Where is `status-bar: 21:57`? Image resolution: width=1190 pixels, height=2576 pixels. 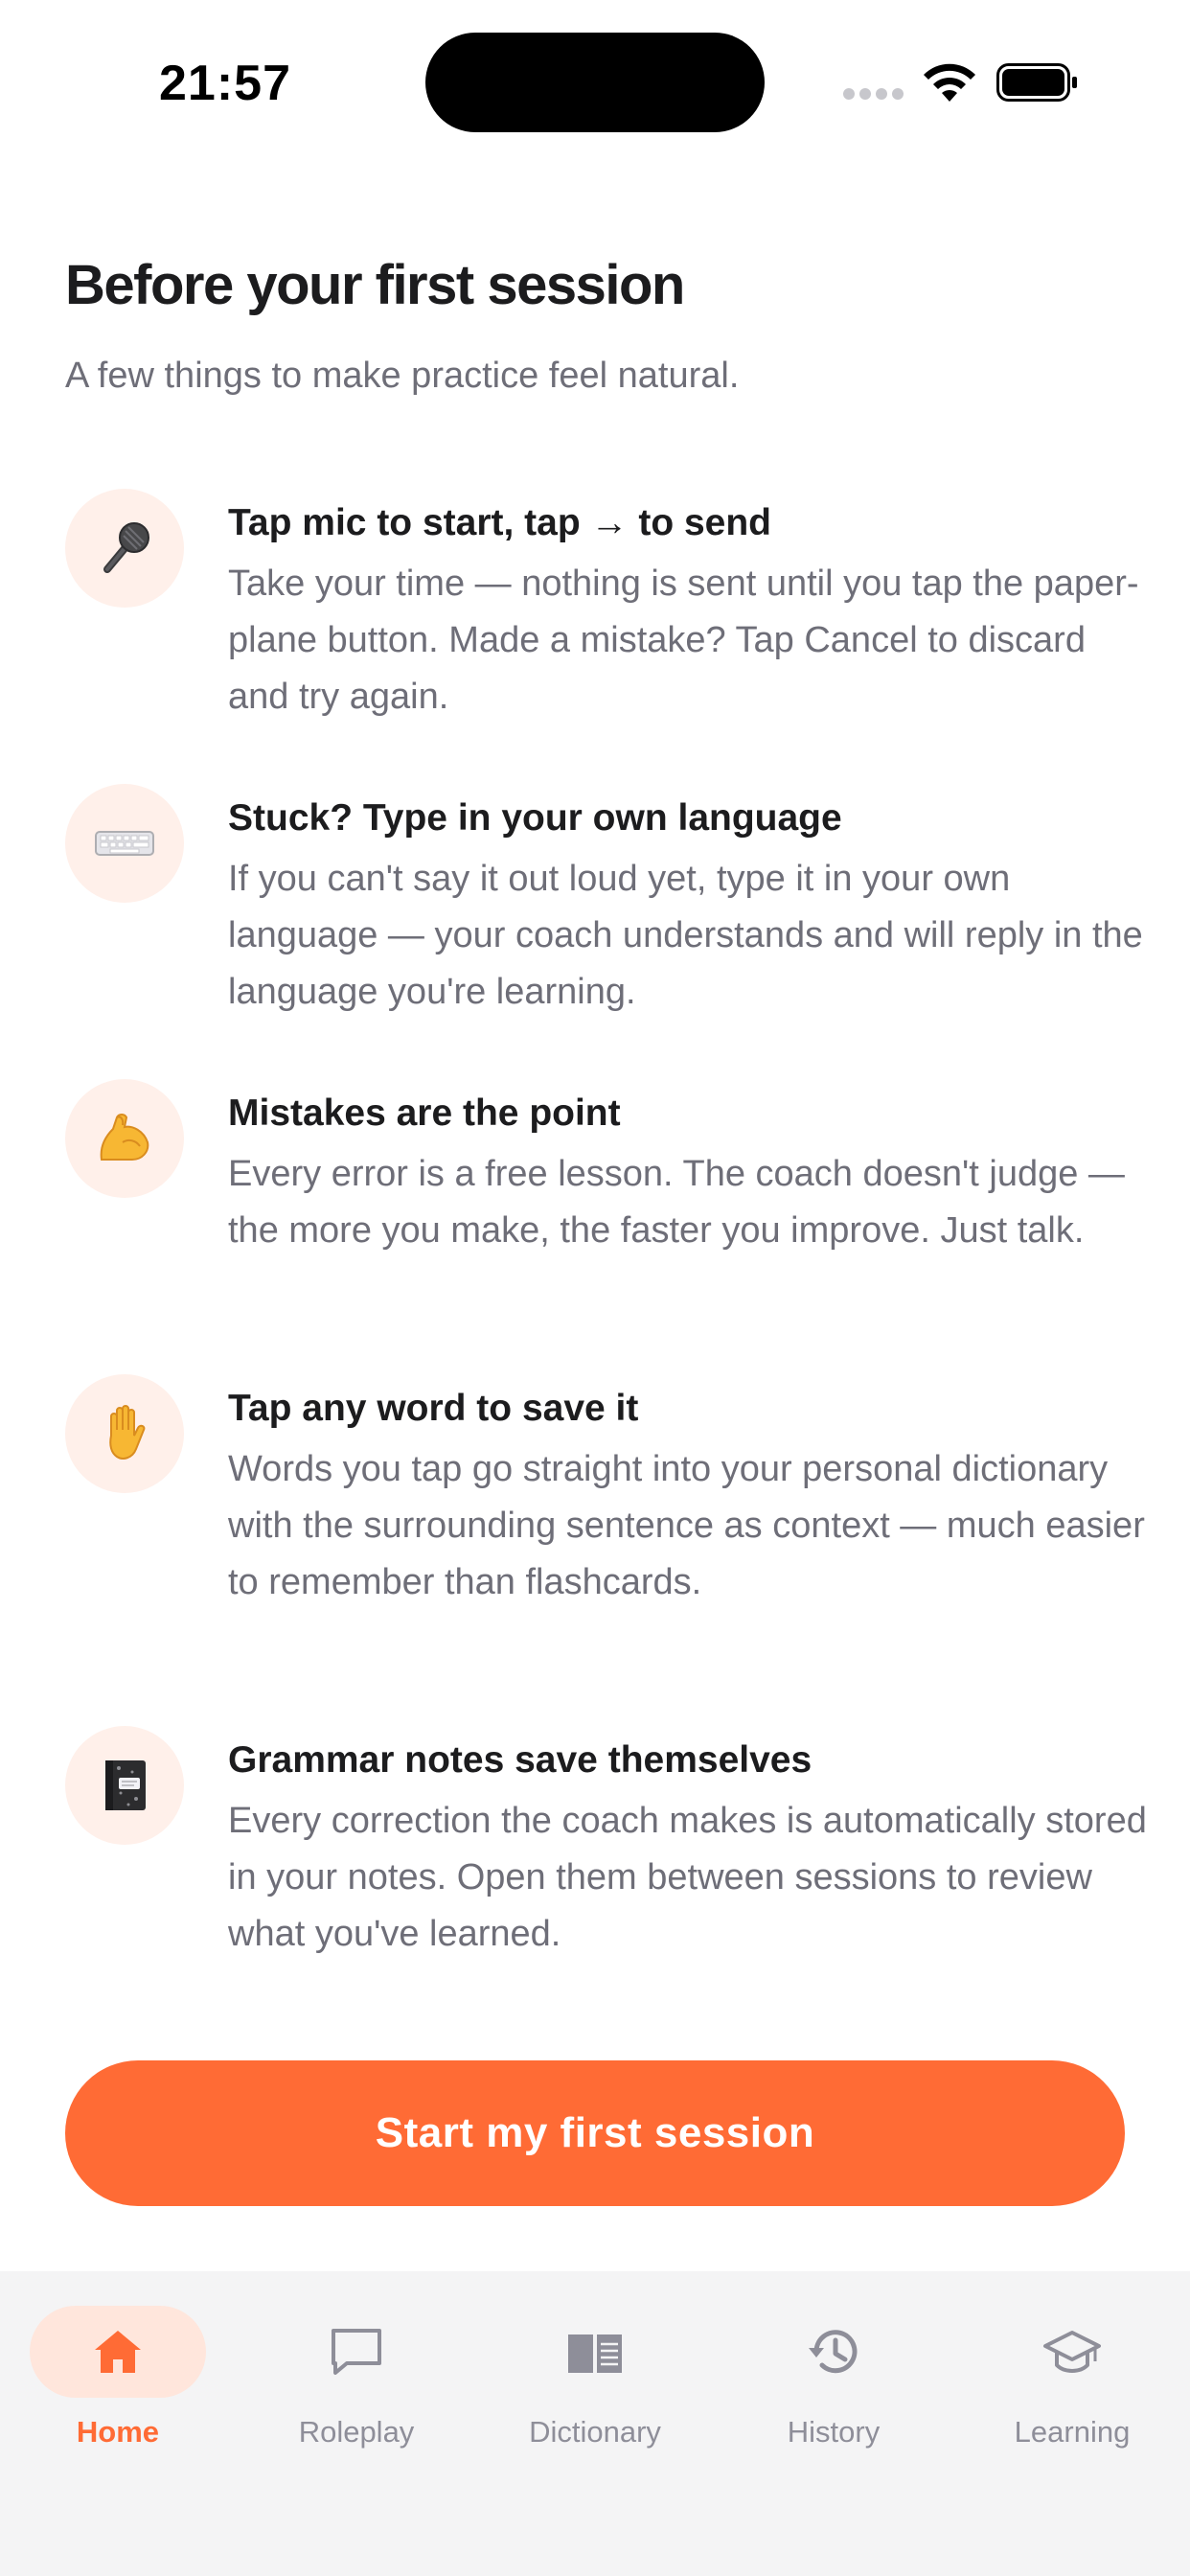
status-bar: 21:57 is located at coordinates (595, 81).